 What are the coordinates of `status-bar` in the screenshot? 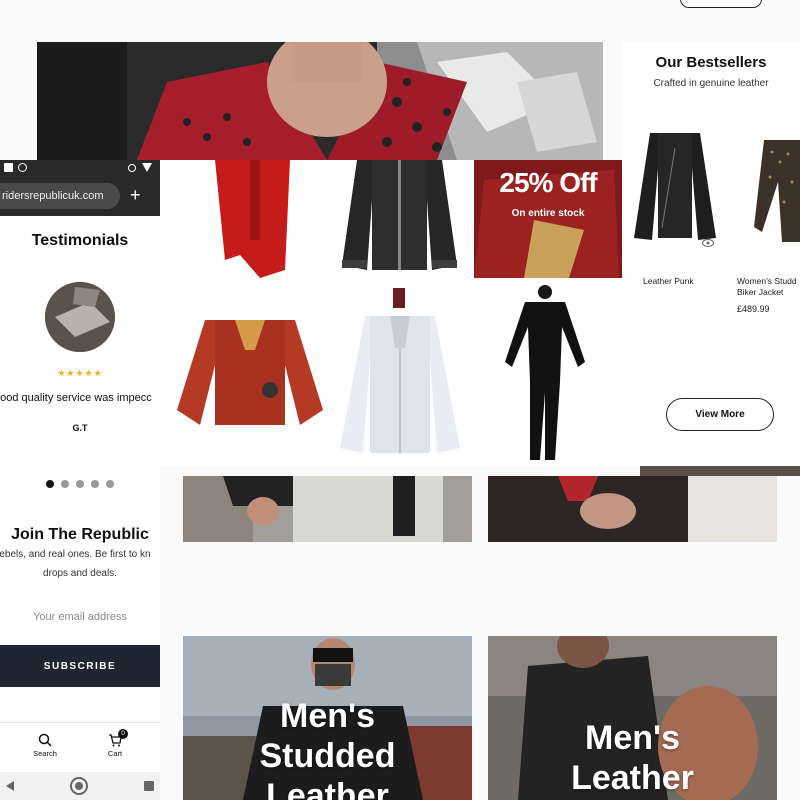 It's located at (80, 168).